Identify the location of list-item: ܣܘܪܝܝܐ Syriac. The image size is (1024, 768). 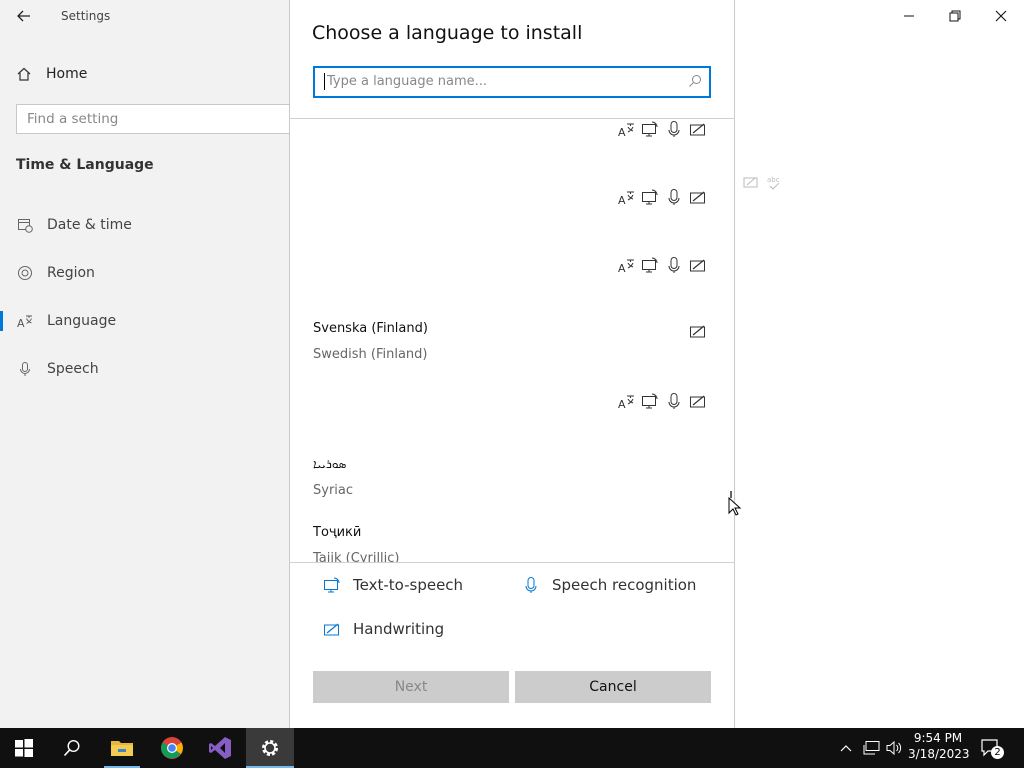
(333, 477).